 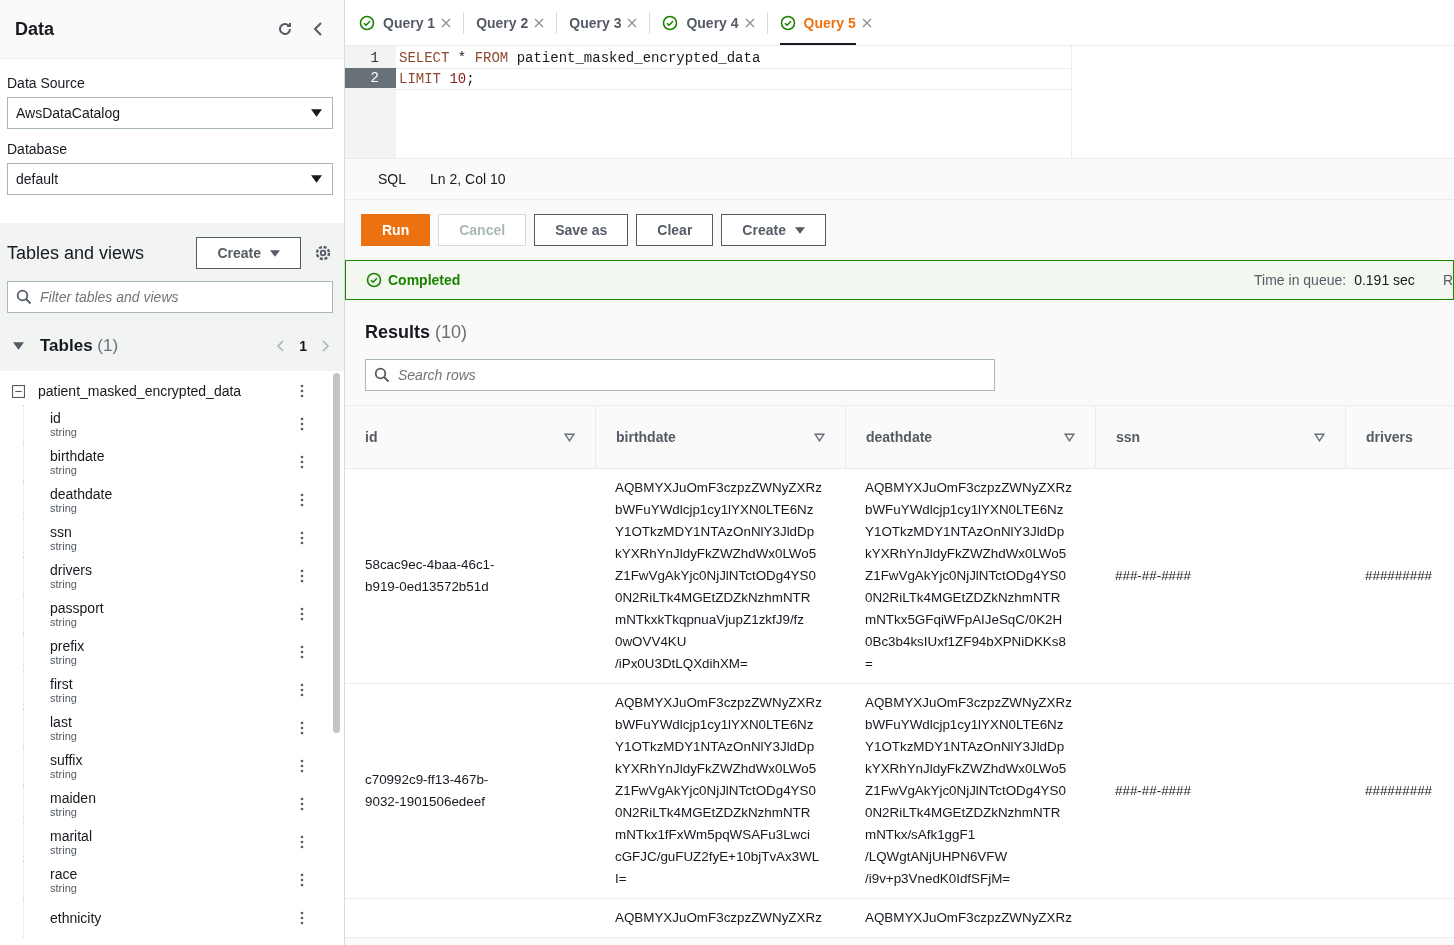 I want to click on expand-caret-icon, so click(x=18, y=346).